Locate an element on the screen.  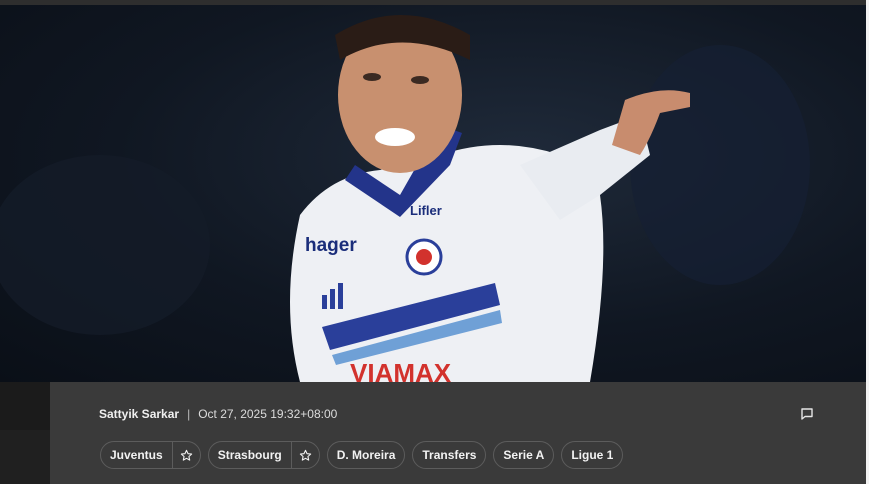
shirt-collar-text: Lifler is located at coordinates (426, 210).